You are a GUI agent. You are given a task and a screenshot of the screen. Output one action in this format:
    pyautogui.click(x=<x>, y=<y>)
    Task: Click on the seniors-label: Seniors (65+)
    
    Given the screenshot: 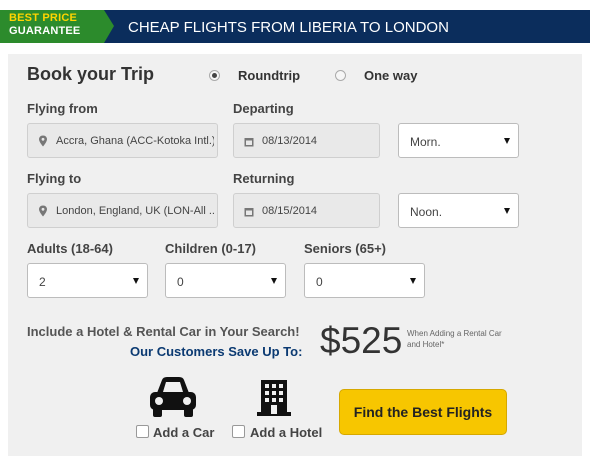 What is the action you would take?
    pyautogui.click(x=345, y=248)
    